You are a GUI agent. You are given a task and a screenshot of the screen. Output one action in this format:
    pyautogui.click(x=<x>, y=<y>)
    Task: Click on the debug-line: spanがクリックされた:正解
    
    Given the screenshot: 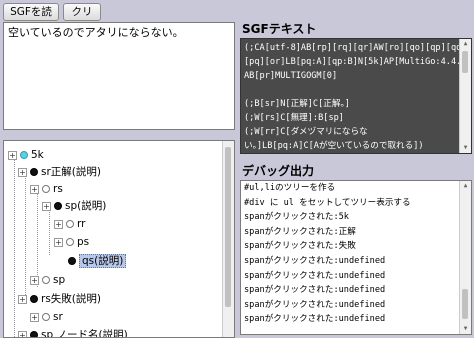 What is the action you would take?
    pyautogui.click(x=300, y=231)
    